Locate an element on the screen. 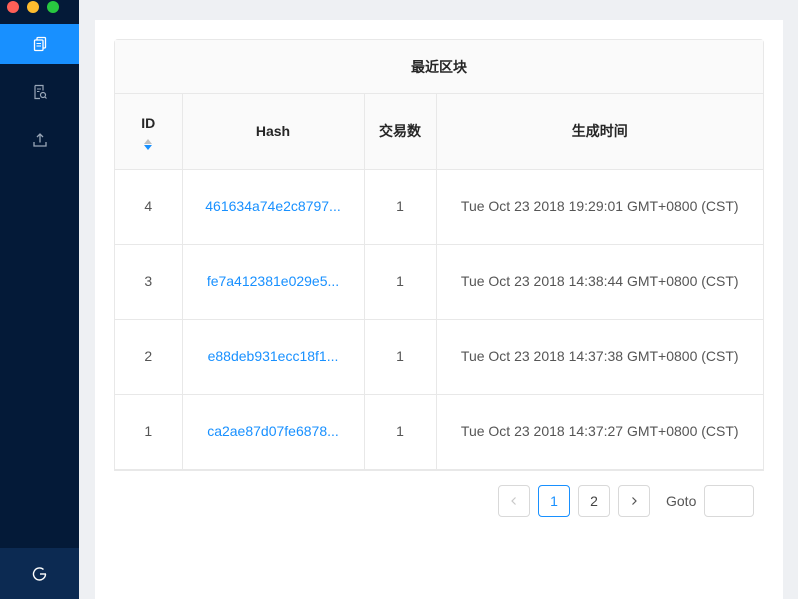  cell-time: Tue Oct 23 2018 14:37:27 GMT+0800 (CST) is located at coordinates (599, 432).